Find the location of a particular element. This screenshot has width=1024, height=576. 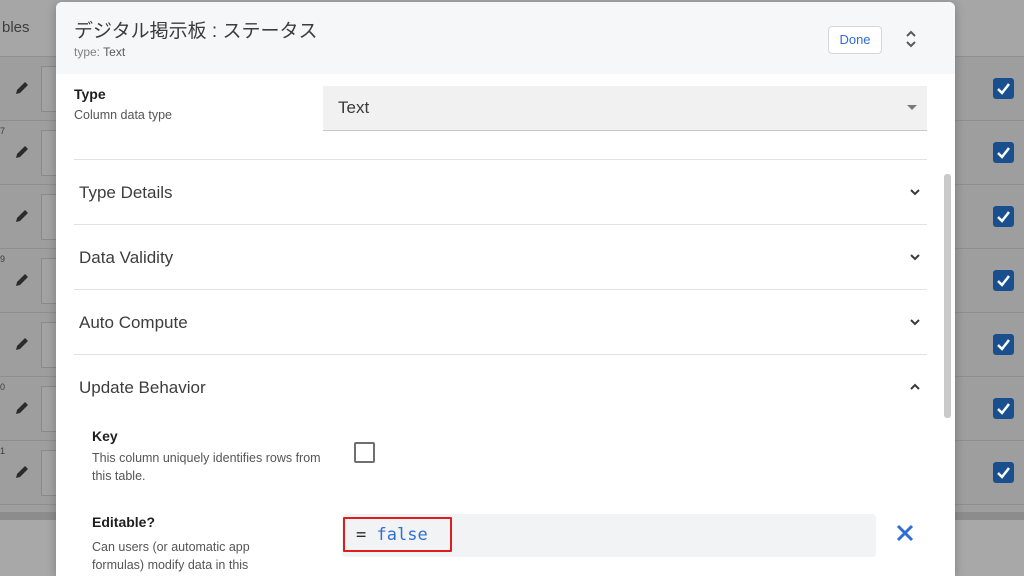

dialog-scrollbar is located at coordinates (947, 296).